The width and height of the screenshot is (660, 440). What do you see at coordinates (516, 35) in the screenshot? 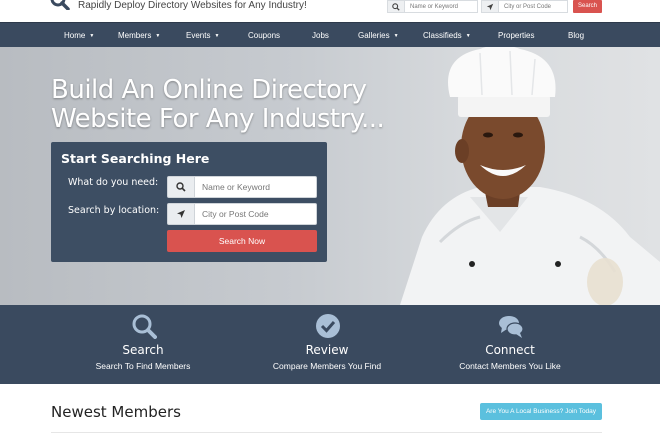
I see `nav-item-properties: Properties` at bounding box center [516, 35].